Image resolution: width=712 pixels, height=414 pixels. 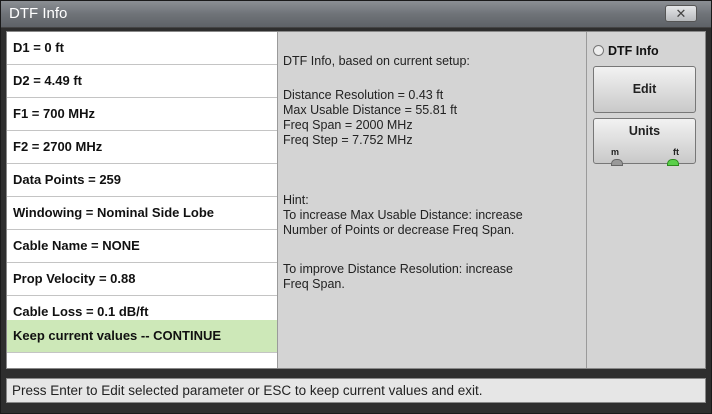 What do you see at coordinates (676, 152) in the screenshot?
I see `unit-ft-label: ft` at bounding box center [676, 152].